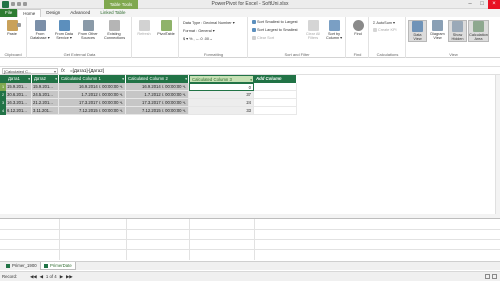 The image size is (500, 281). I want to click on clipboard-group: Paste Clipboard, so click(13, 37).